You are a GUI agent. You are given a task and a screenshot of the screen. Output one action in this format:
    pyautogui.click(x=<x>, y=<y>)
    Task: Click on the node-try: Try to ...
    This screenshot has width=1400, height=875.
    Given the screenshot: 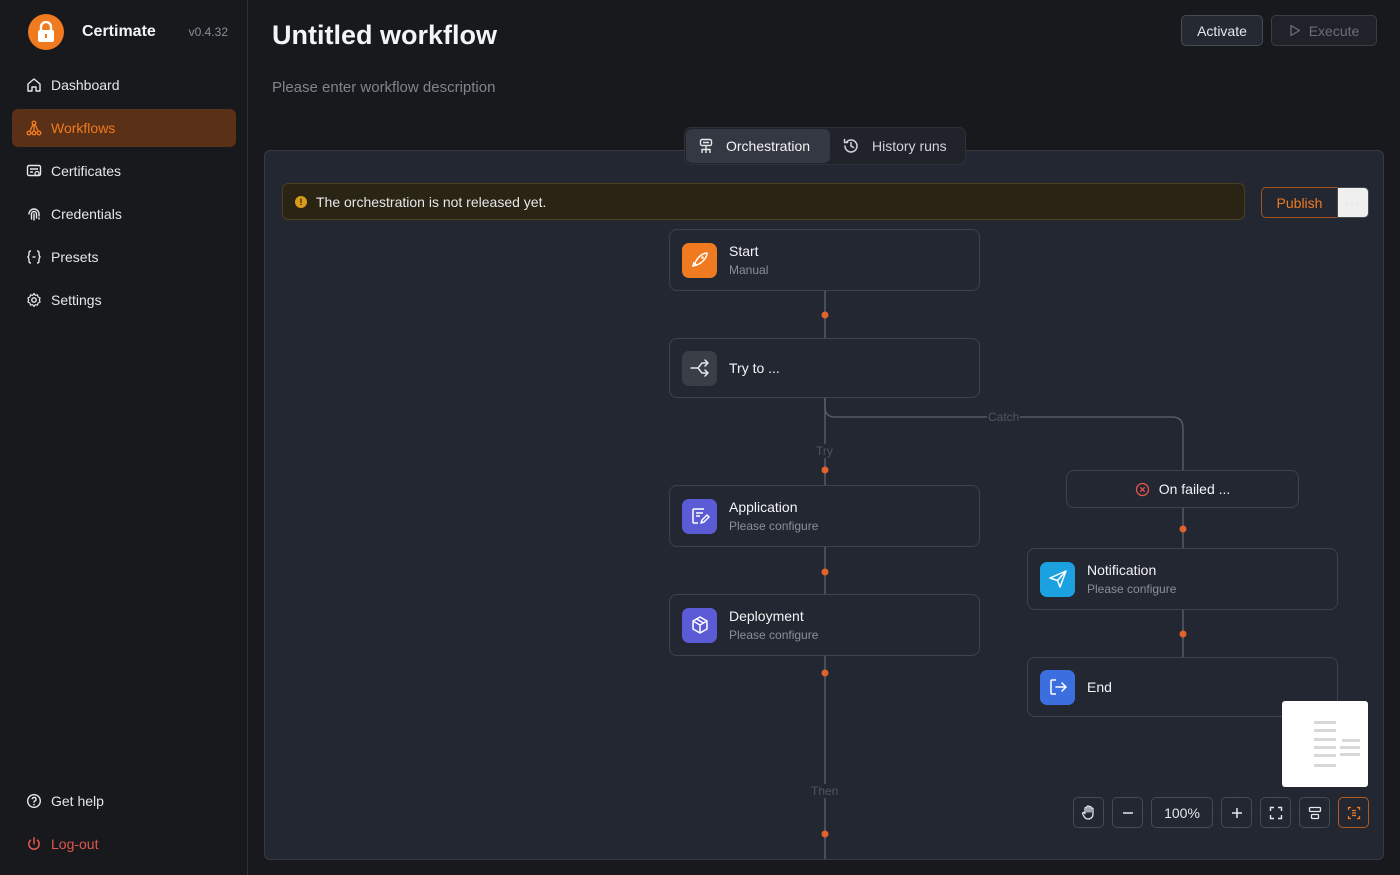 What is the action you would take?
    pyautogui.click(x=824, y=368)
    